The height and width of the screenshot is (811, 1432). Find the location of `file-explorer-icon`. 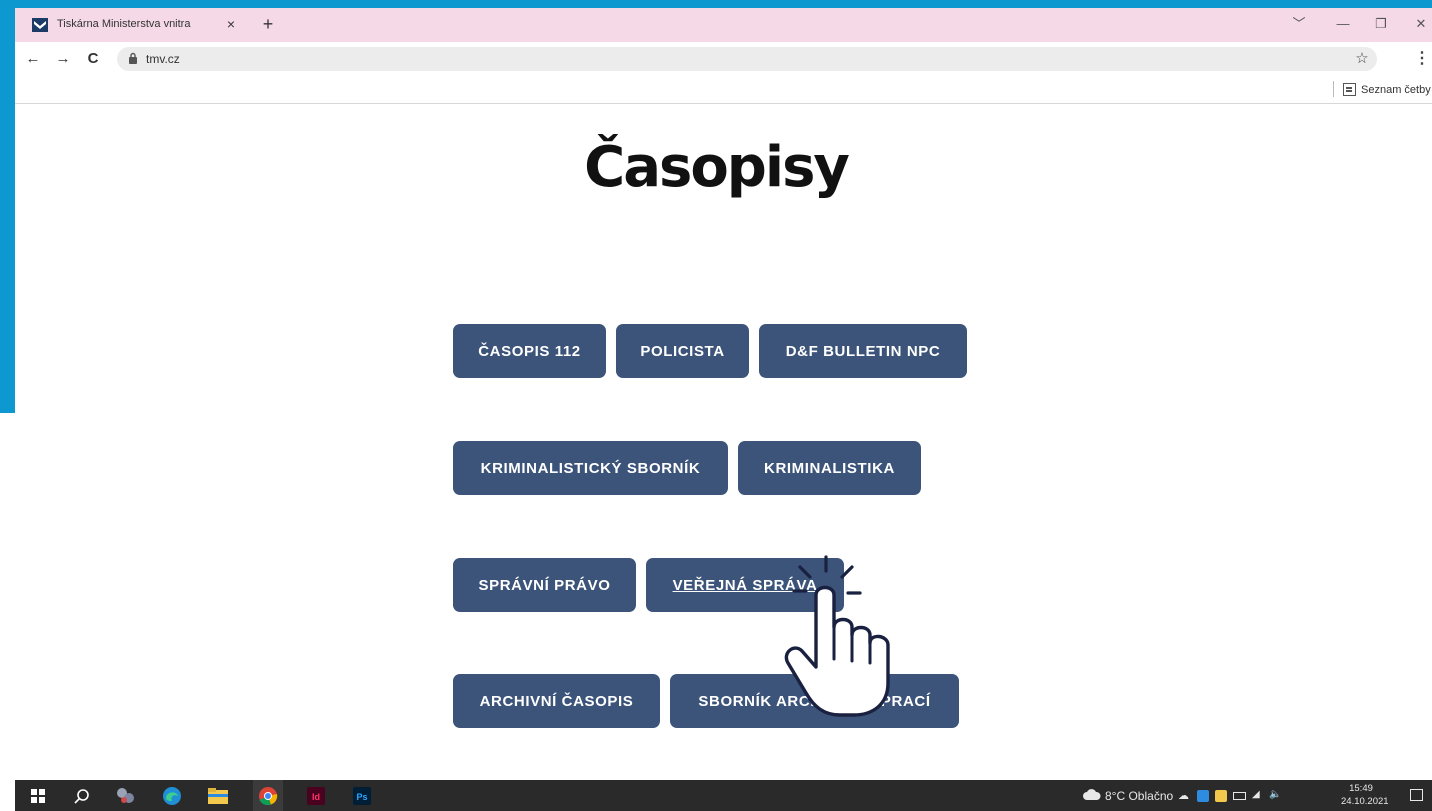

file-explorer-icon is located at coordinates (218, 796).